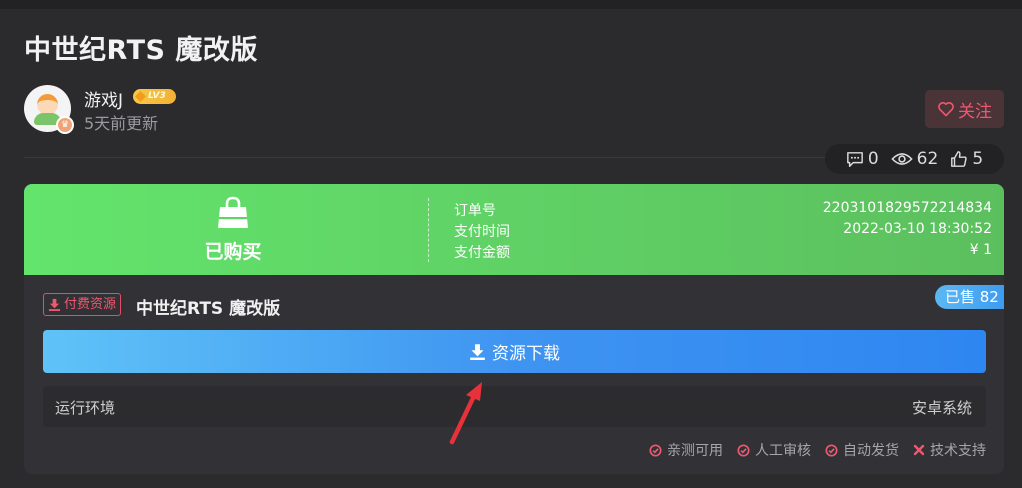 Image resolution: width=1022 pixels, height=488 pixels. I want to click on comment-count: 0, so click(873, 159).